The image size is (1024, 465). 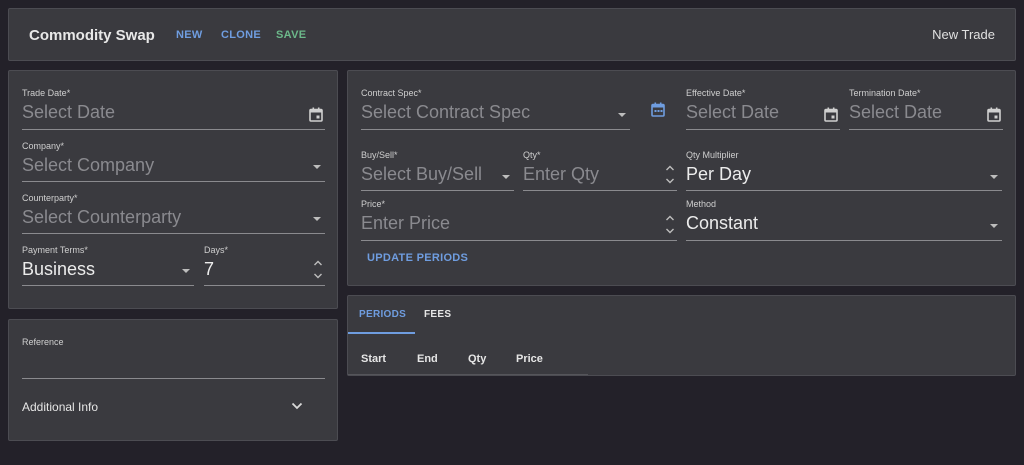 I want to click on company-underline, so click(x=173, y=181).